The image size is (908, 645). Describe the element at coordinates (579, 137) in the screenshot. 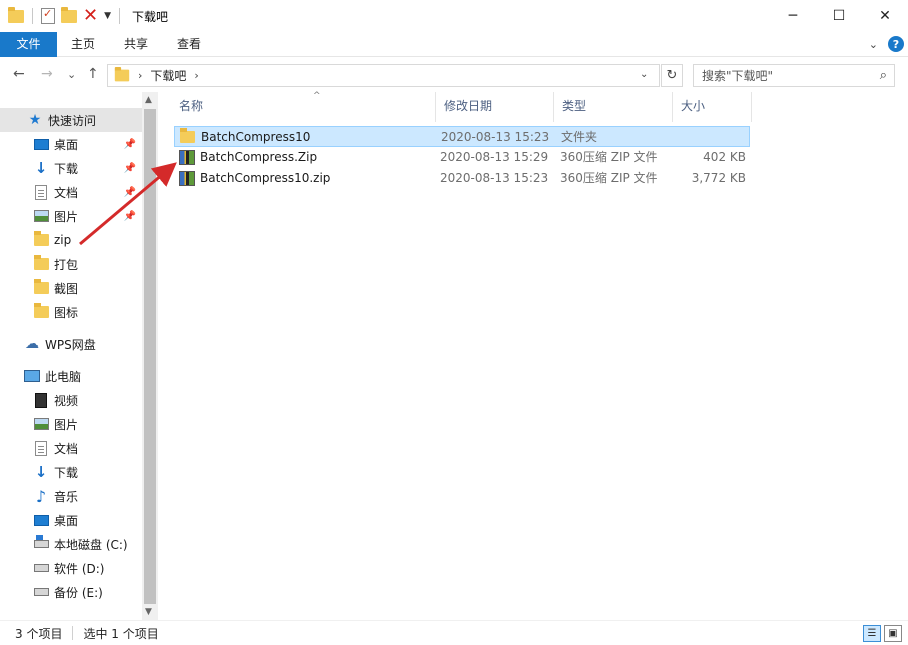

I see `file-type: 文件夹` at that location.